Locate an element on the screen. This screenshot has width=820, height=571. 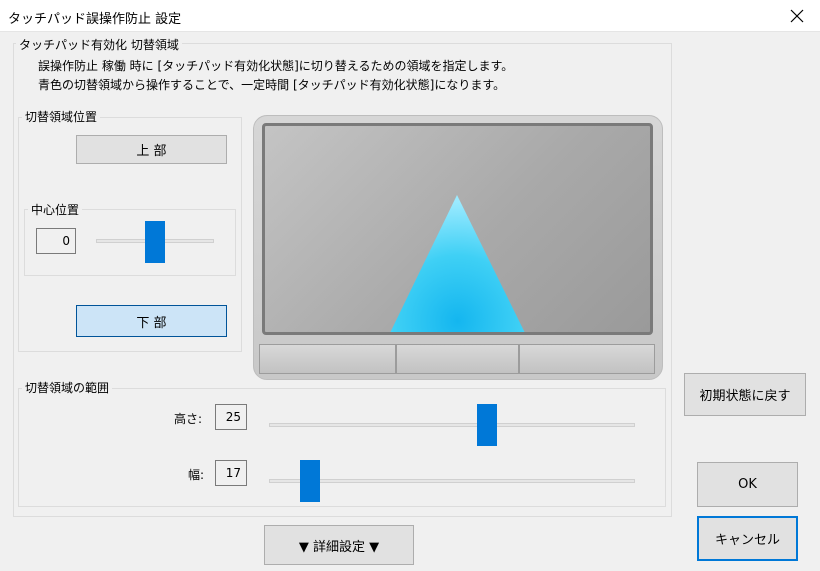
bottom-position-button: 下 部 is located at coordinates (151, 321).